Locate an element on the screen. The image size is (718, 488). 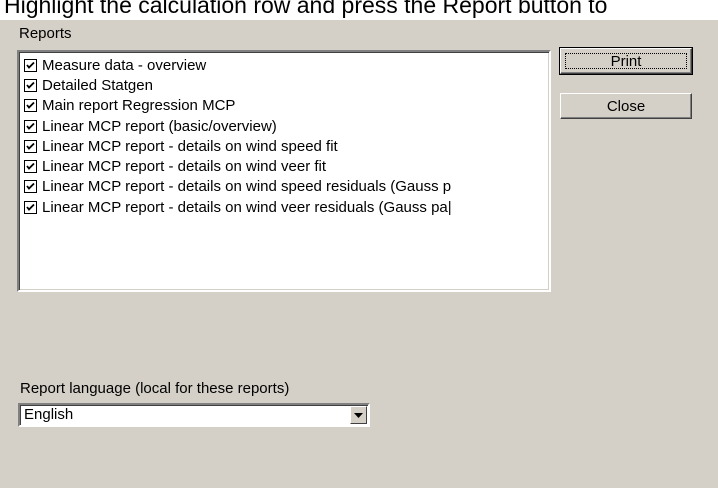
focus-rectangle is located at coordinates (626, 61).